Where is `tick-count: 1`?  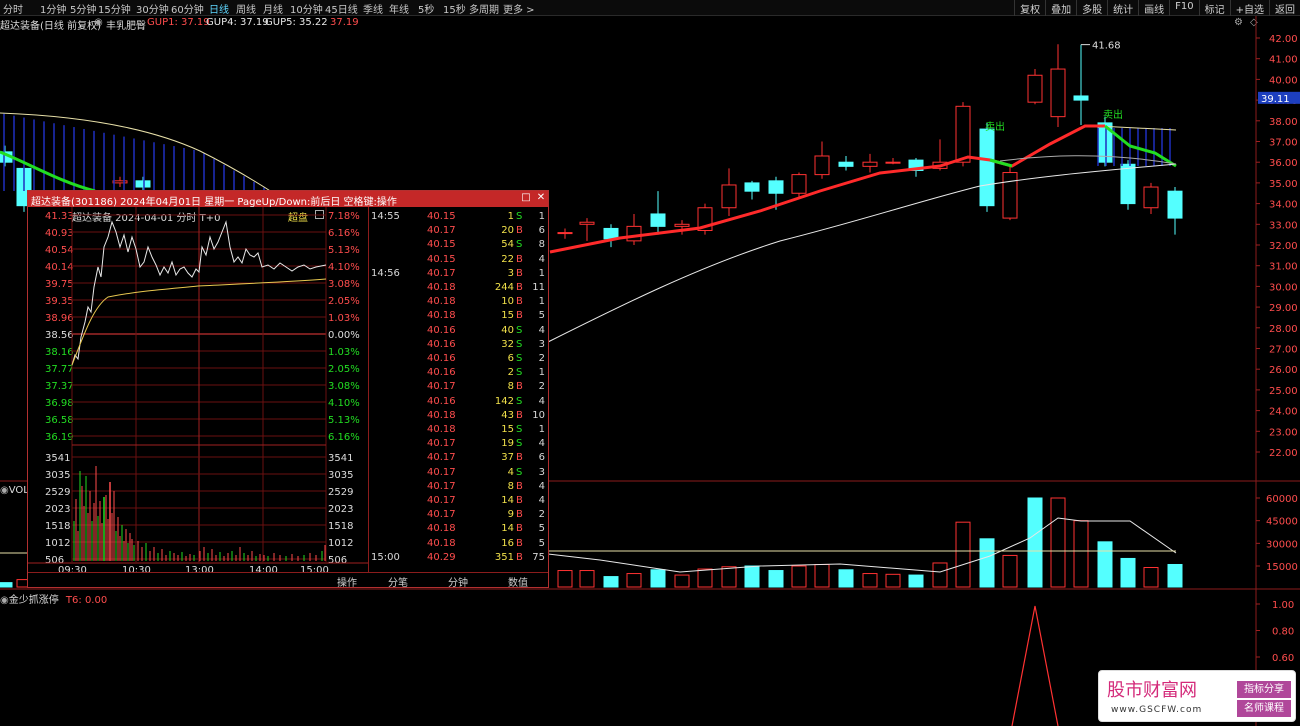 tick-count: 1 is located at coordinates (541, 302).